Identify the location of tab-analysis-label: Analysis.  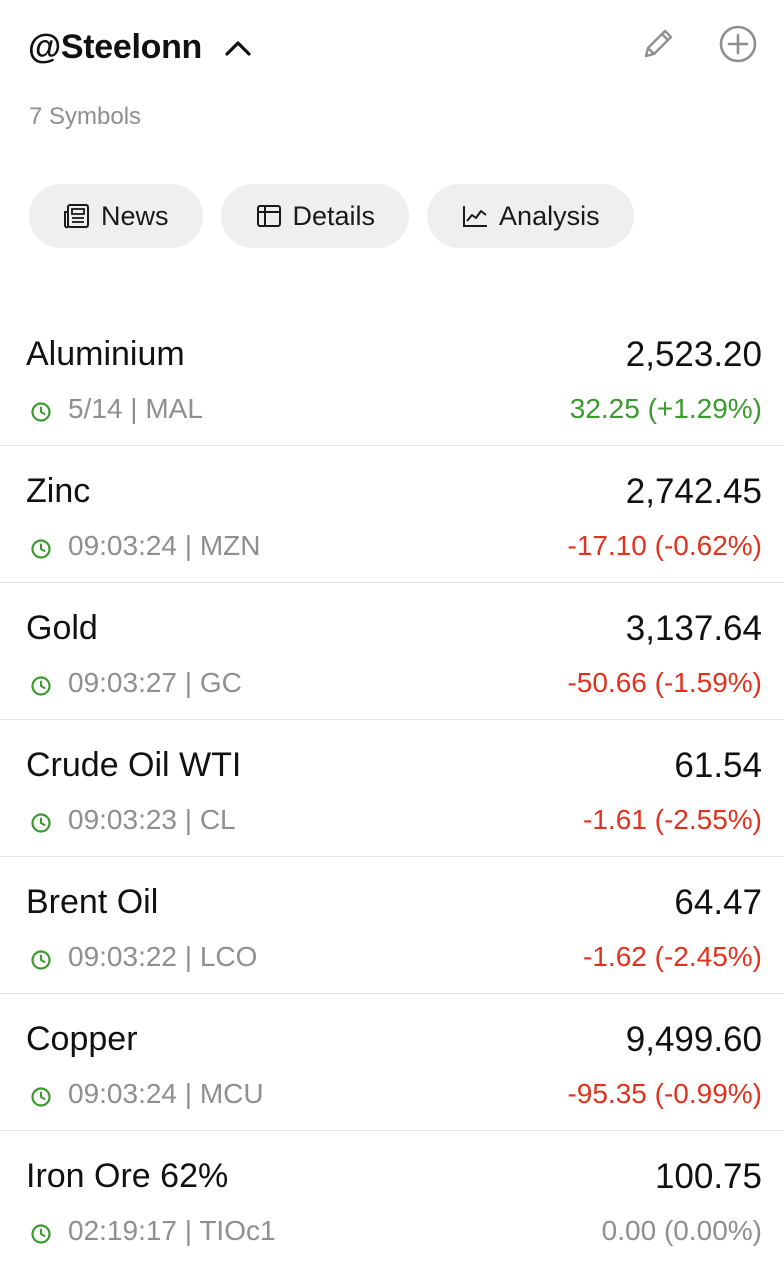
(549, 215).